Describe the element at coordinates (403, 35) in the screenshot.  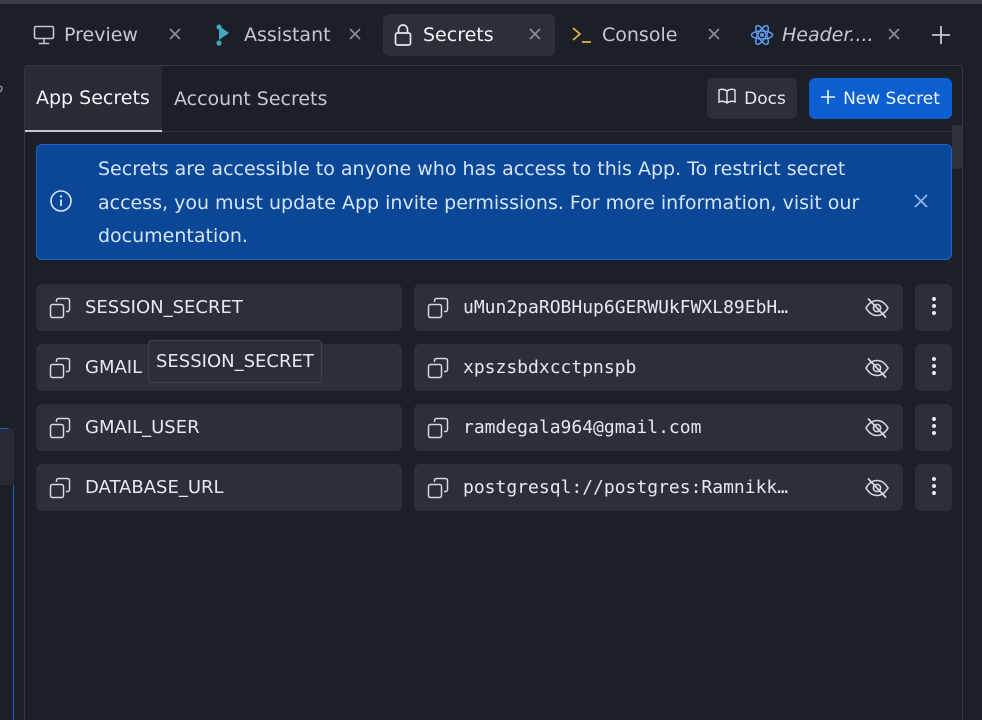
I see `lock-icon` at that location.